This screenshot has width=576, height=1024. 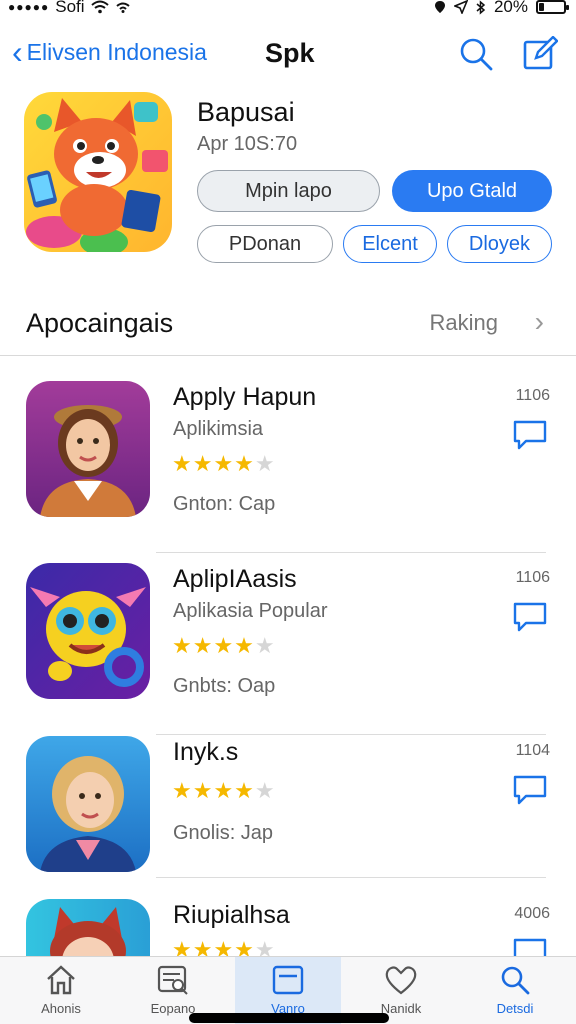 What do you see at coordinates (224, 686) in the screenshot?
I see `app-meta: Gnbts: Oap` at bounding box center [224, 686].